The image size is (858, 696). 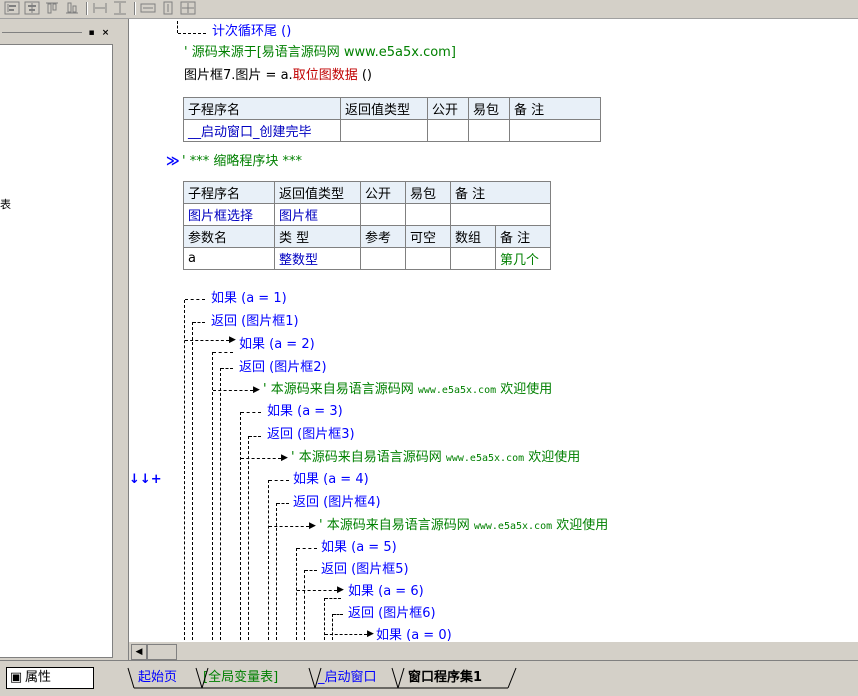 What do you see at coordinates (305, 412) in the screenshot?
I see `code-if-3: 如果 (a = 3)` at bounding box center [305, 412].